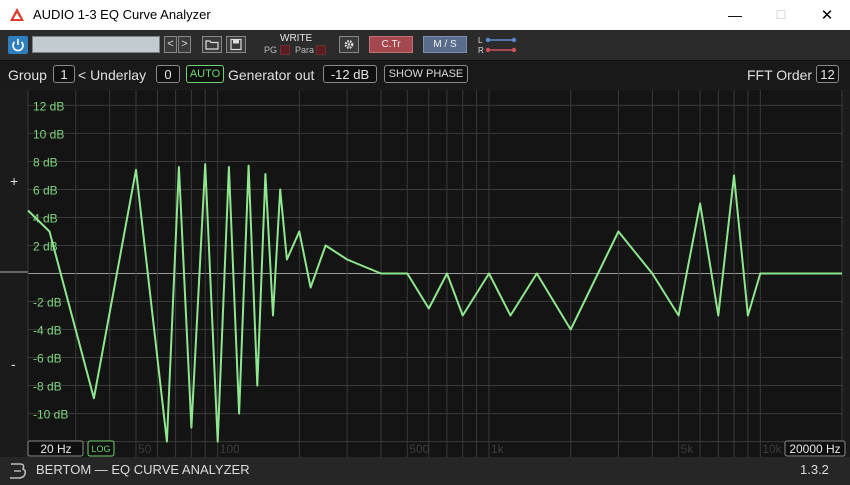  I want to click on channel-routing: L R, so click(498, 45).